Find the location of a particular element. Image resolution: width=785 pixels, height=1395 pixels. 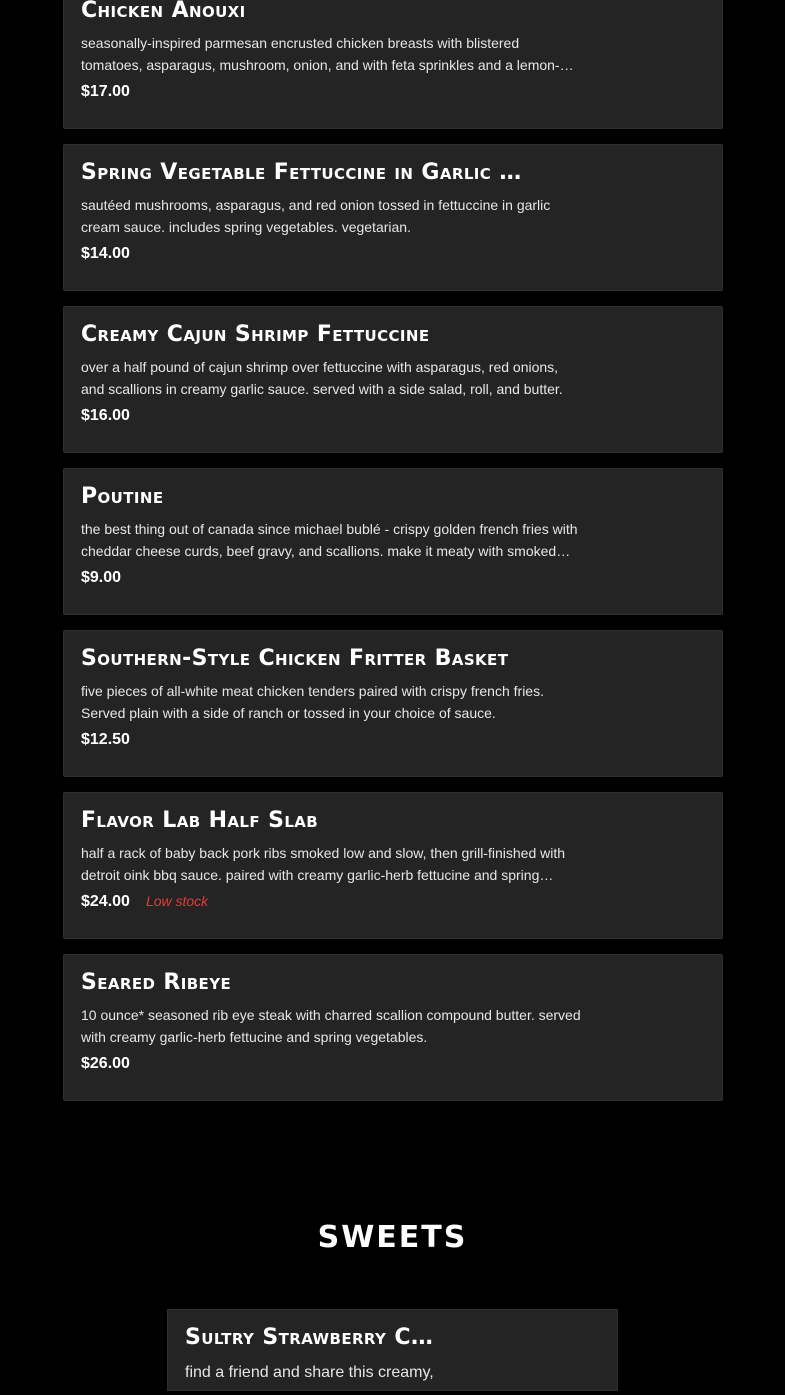

menu-item-price: $16.00 is located at coordinates (105, 415).